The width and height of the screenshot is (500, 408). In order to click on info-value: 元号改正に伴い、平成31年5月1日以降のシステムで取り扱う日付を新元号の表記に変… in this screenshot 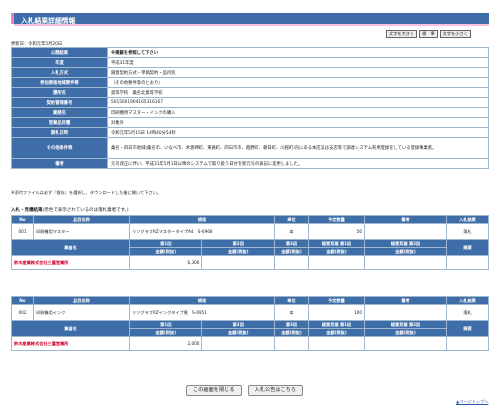, I will do `click(298, 163)`.